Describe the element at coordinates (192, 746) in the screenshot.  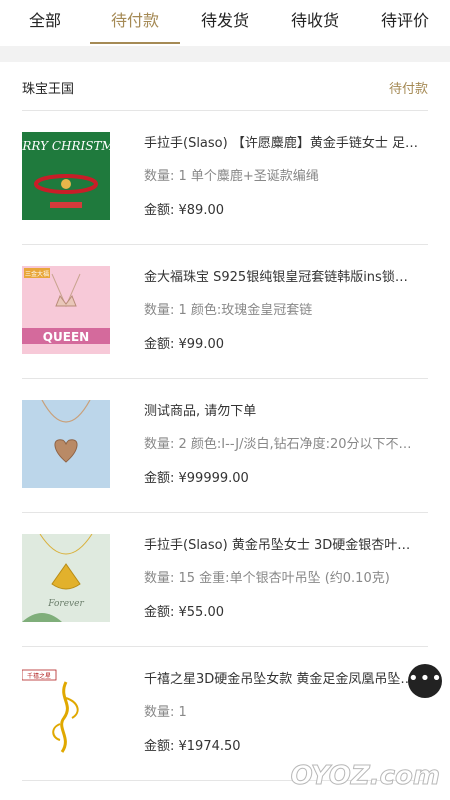
I see `product-amount: 金额: ¥1974.50` at that location.